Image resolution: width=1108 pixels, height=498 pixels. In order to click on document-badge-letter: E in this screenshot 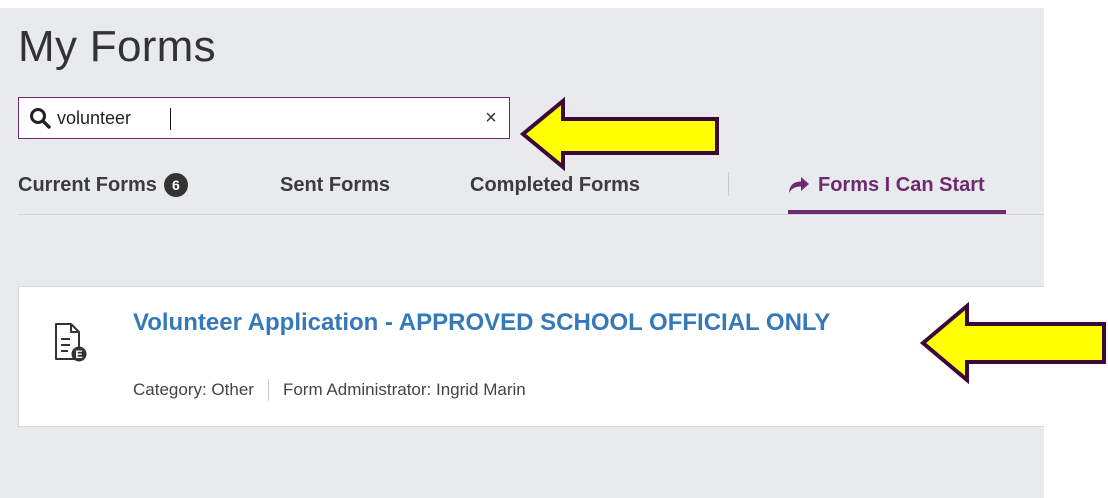, I will do `click(78, 355)`.